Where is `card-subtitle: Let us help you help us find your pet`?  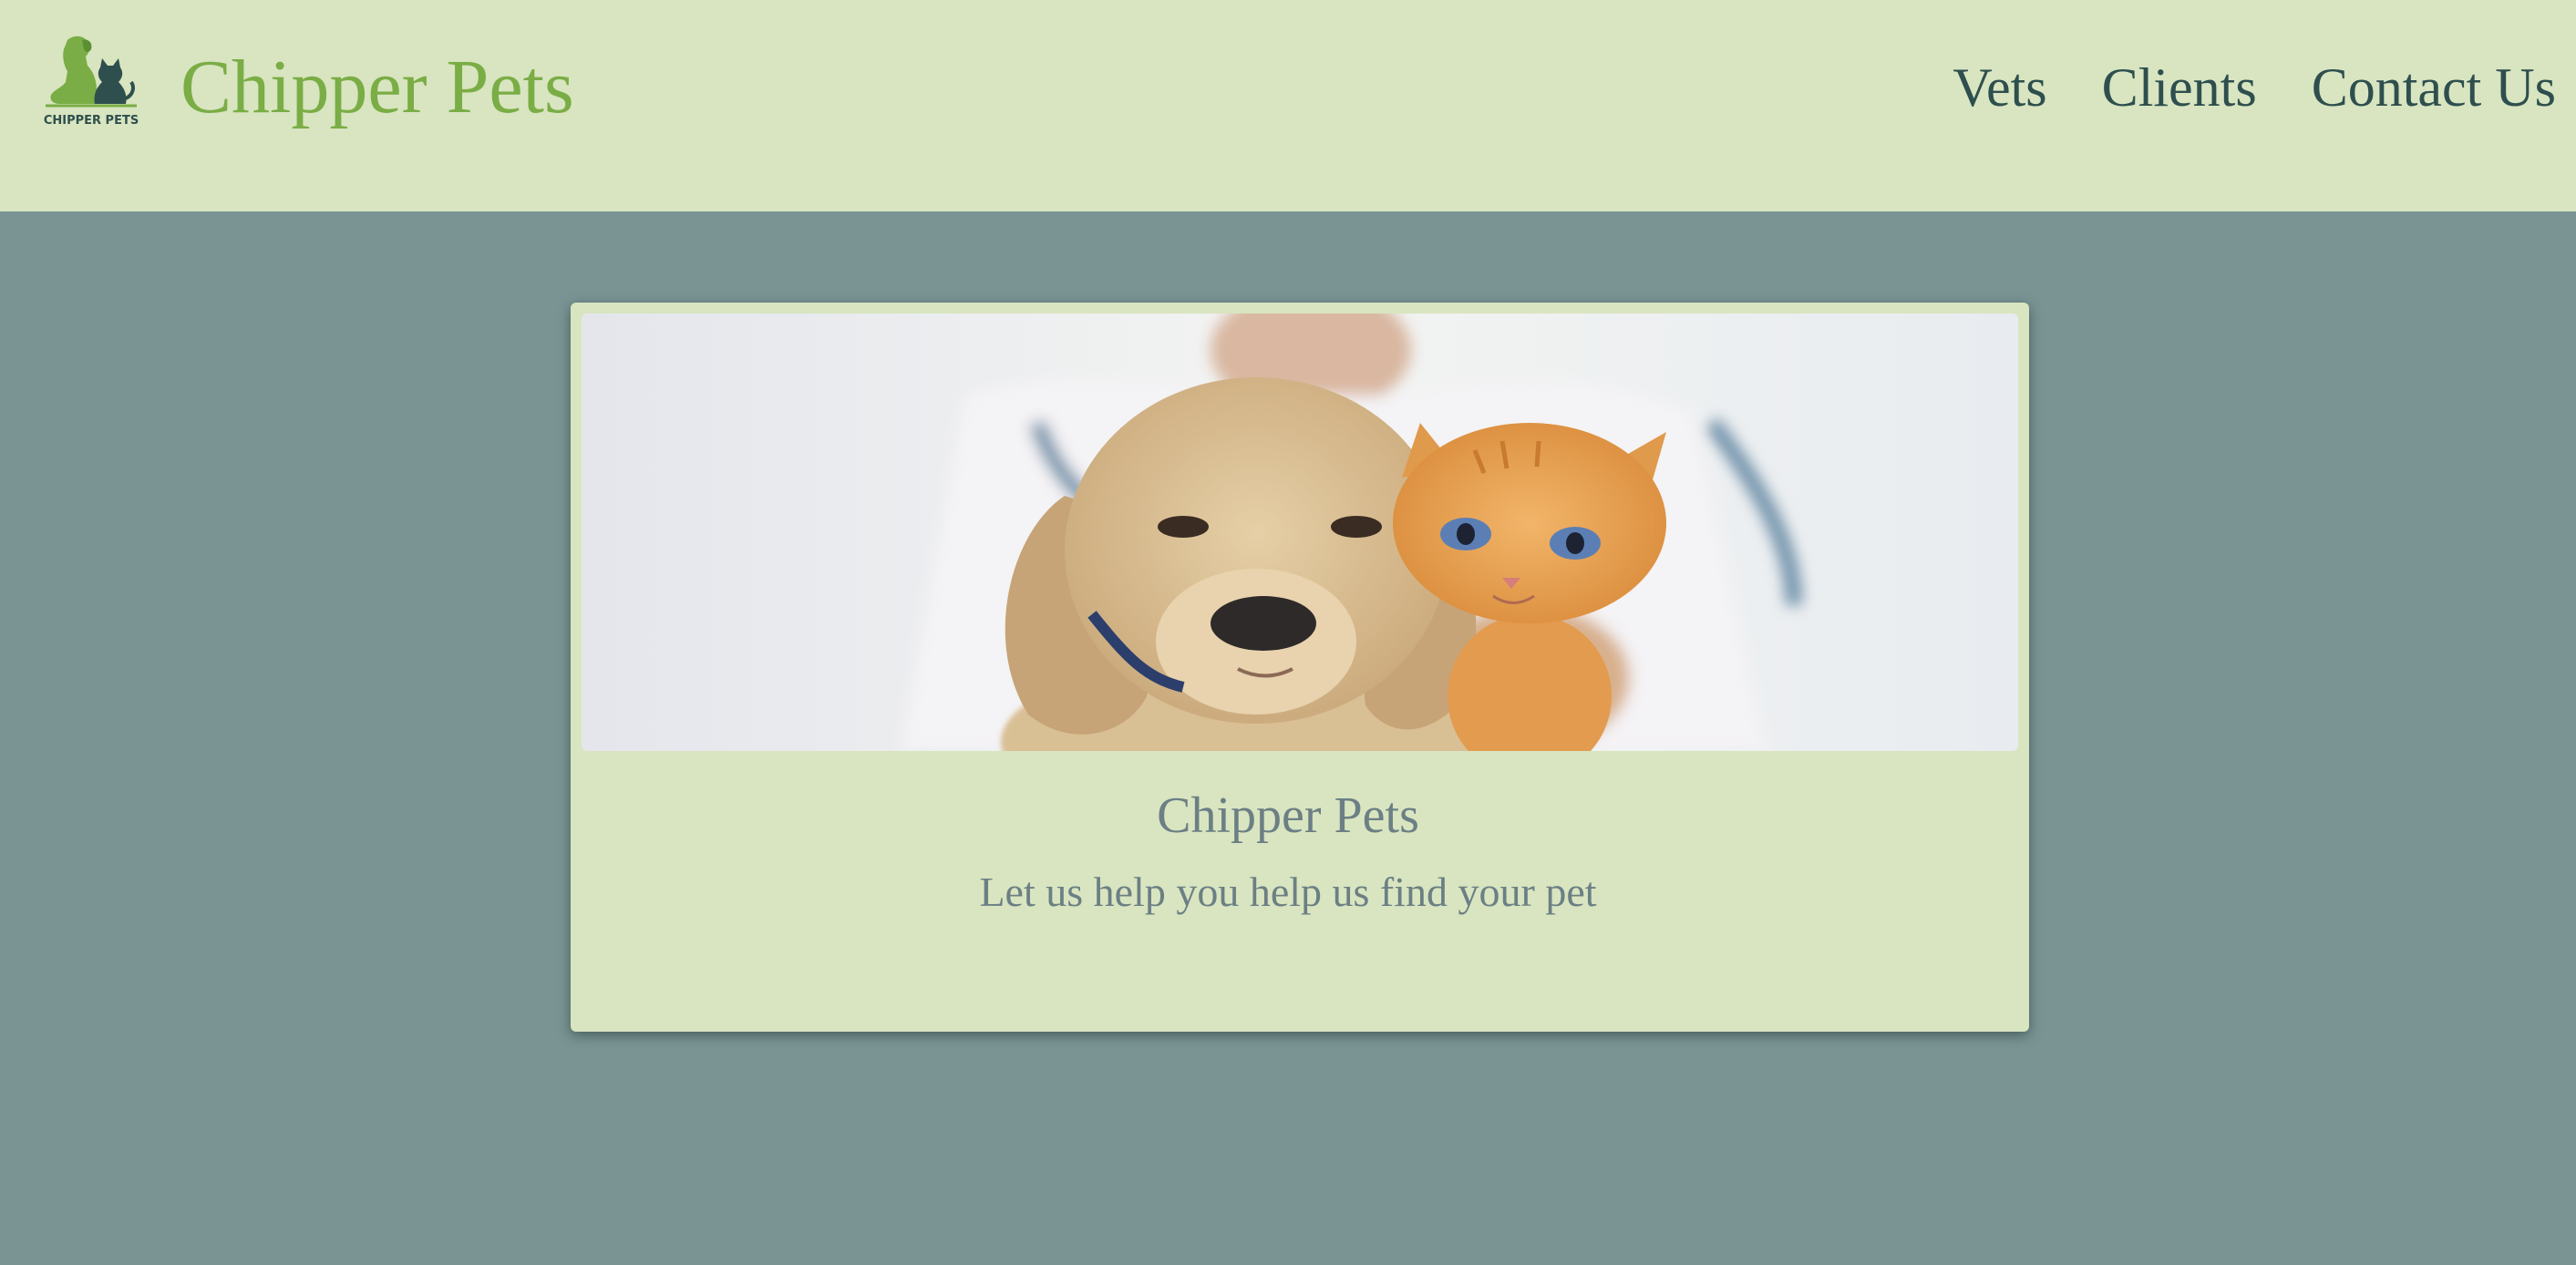 card-subtitle: Let us help you help us find your pet is located at coordinates (1288, 892).